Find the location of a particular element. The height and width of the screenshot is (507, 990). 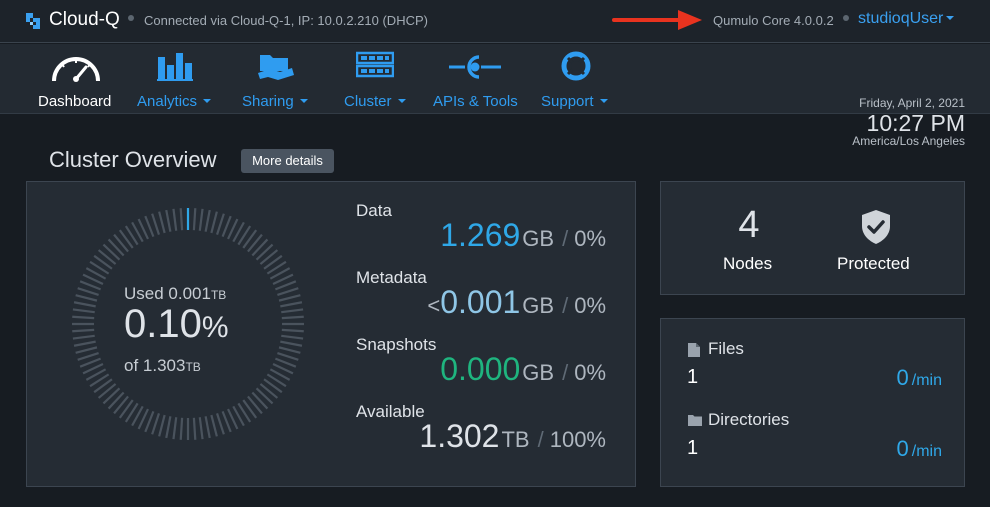

stat-available: Available 1.302TB /100% is located at coordinates (481, 435).